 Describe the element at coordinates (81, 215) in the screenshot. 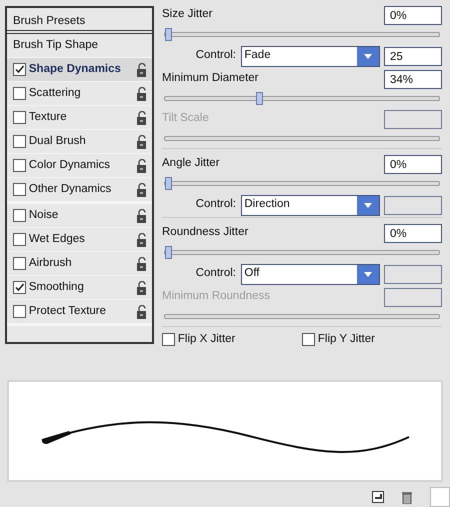

I see `sidebar-item: Noise` at that location.